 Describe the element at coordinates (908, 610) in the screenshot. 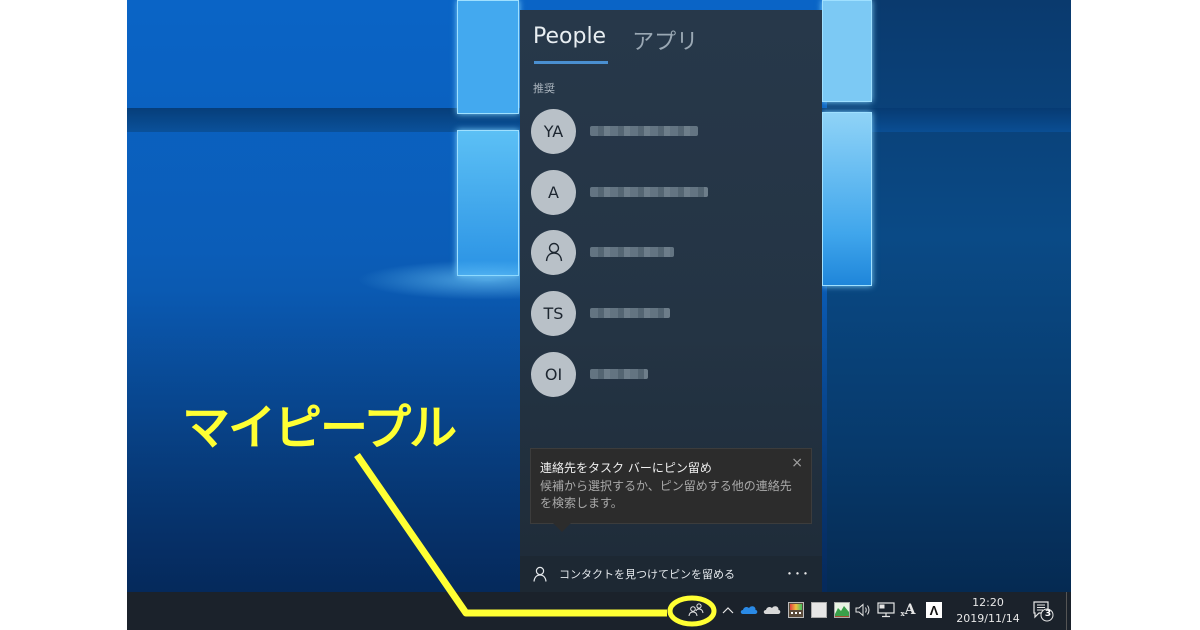

I see `ime-icon: xA` at that location.